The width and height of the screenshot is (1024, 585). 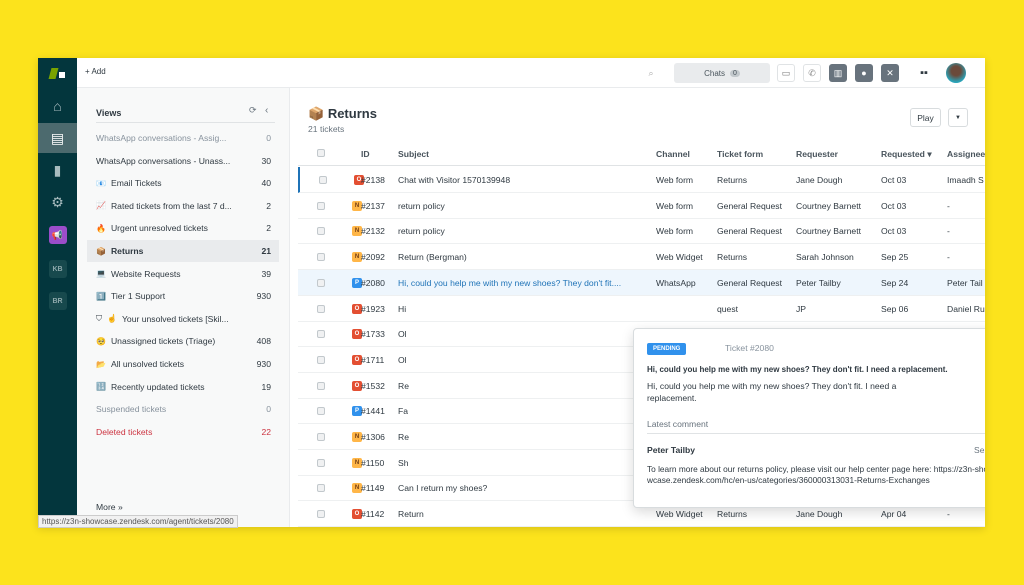 I want to click on view-emoji-icon: 📂, so click(x=101, y=364).